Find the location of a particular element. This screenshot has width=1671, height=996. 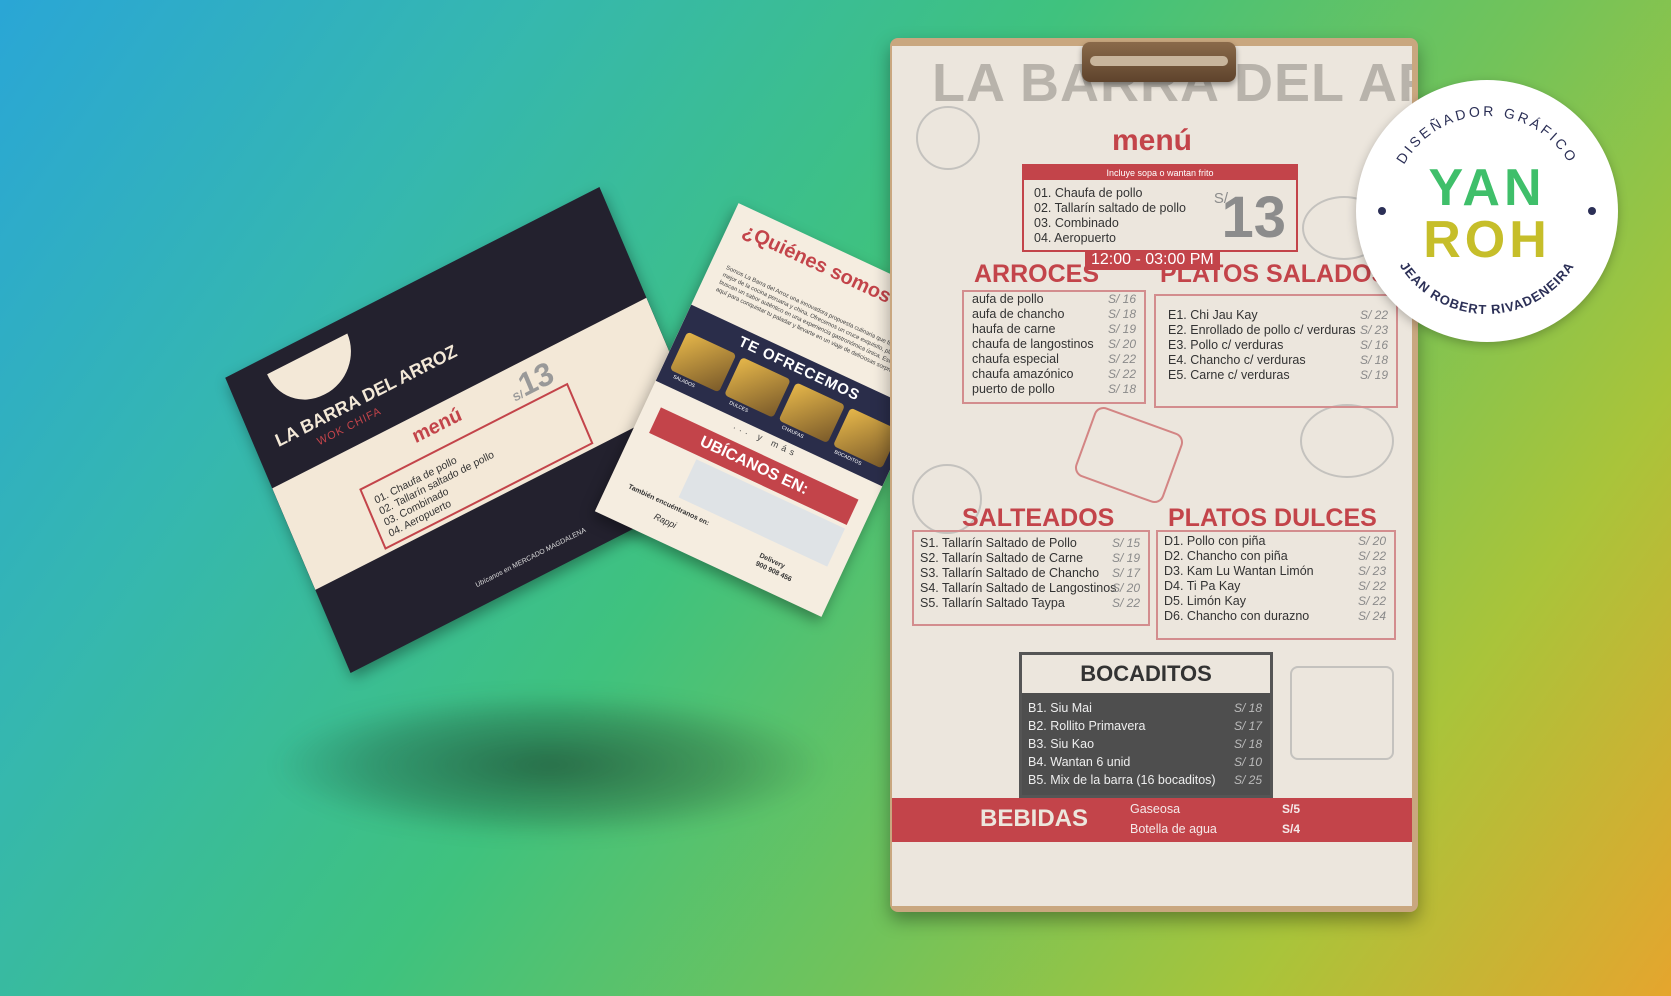

salteados-item: S5. Tallarín Saltado Taypa is located at coordinates (992, 603).